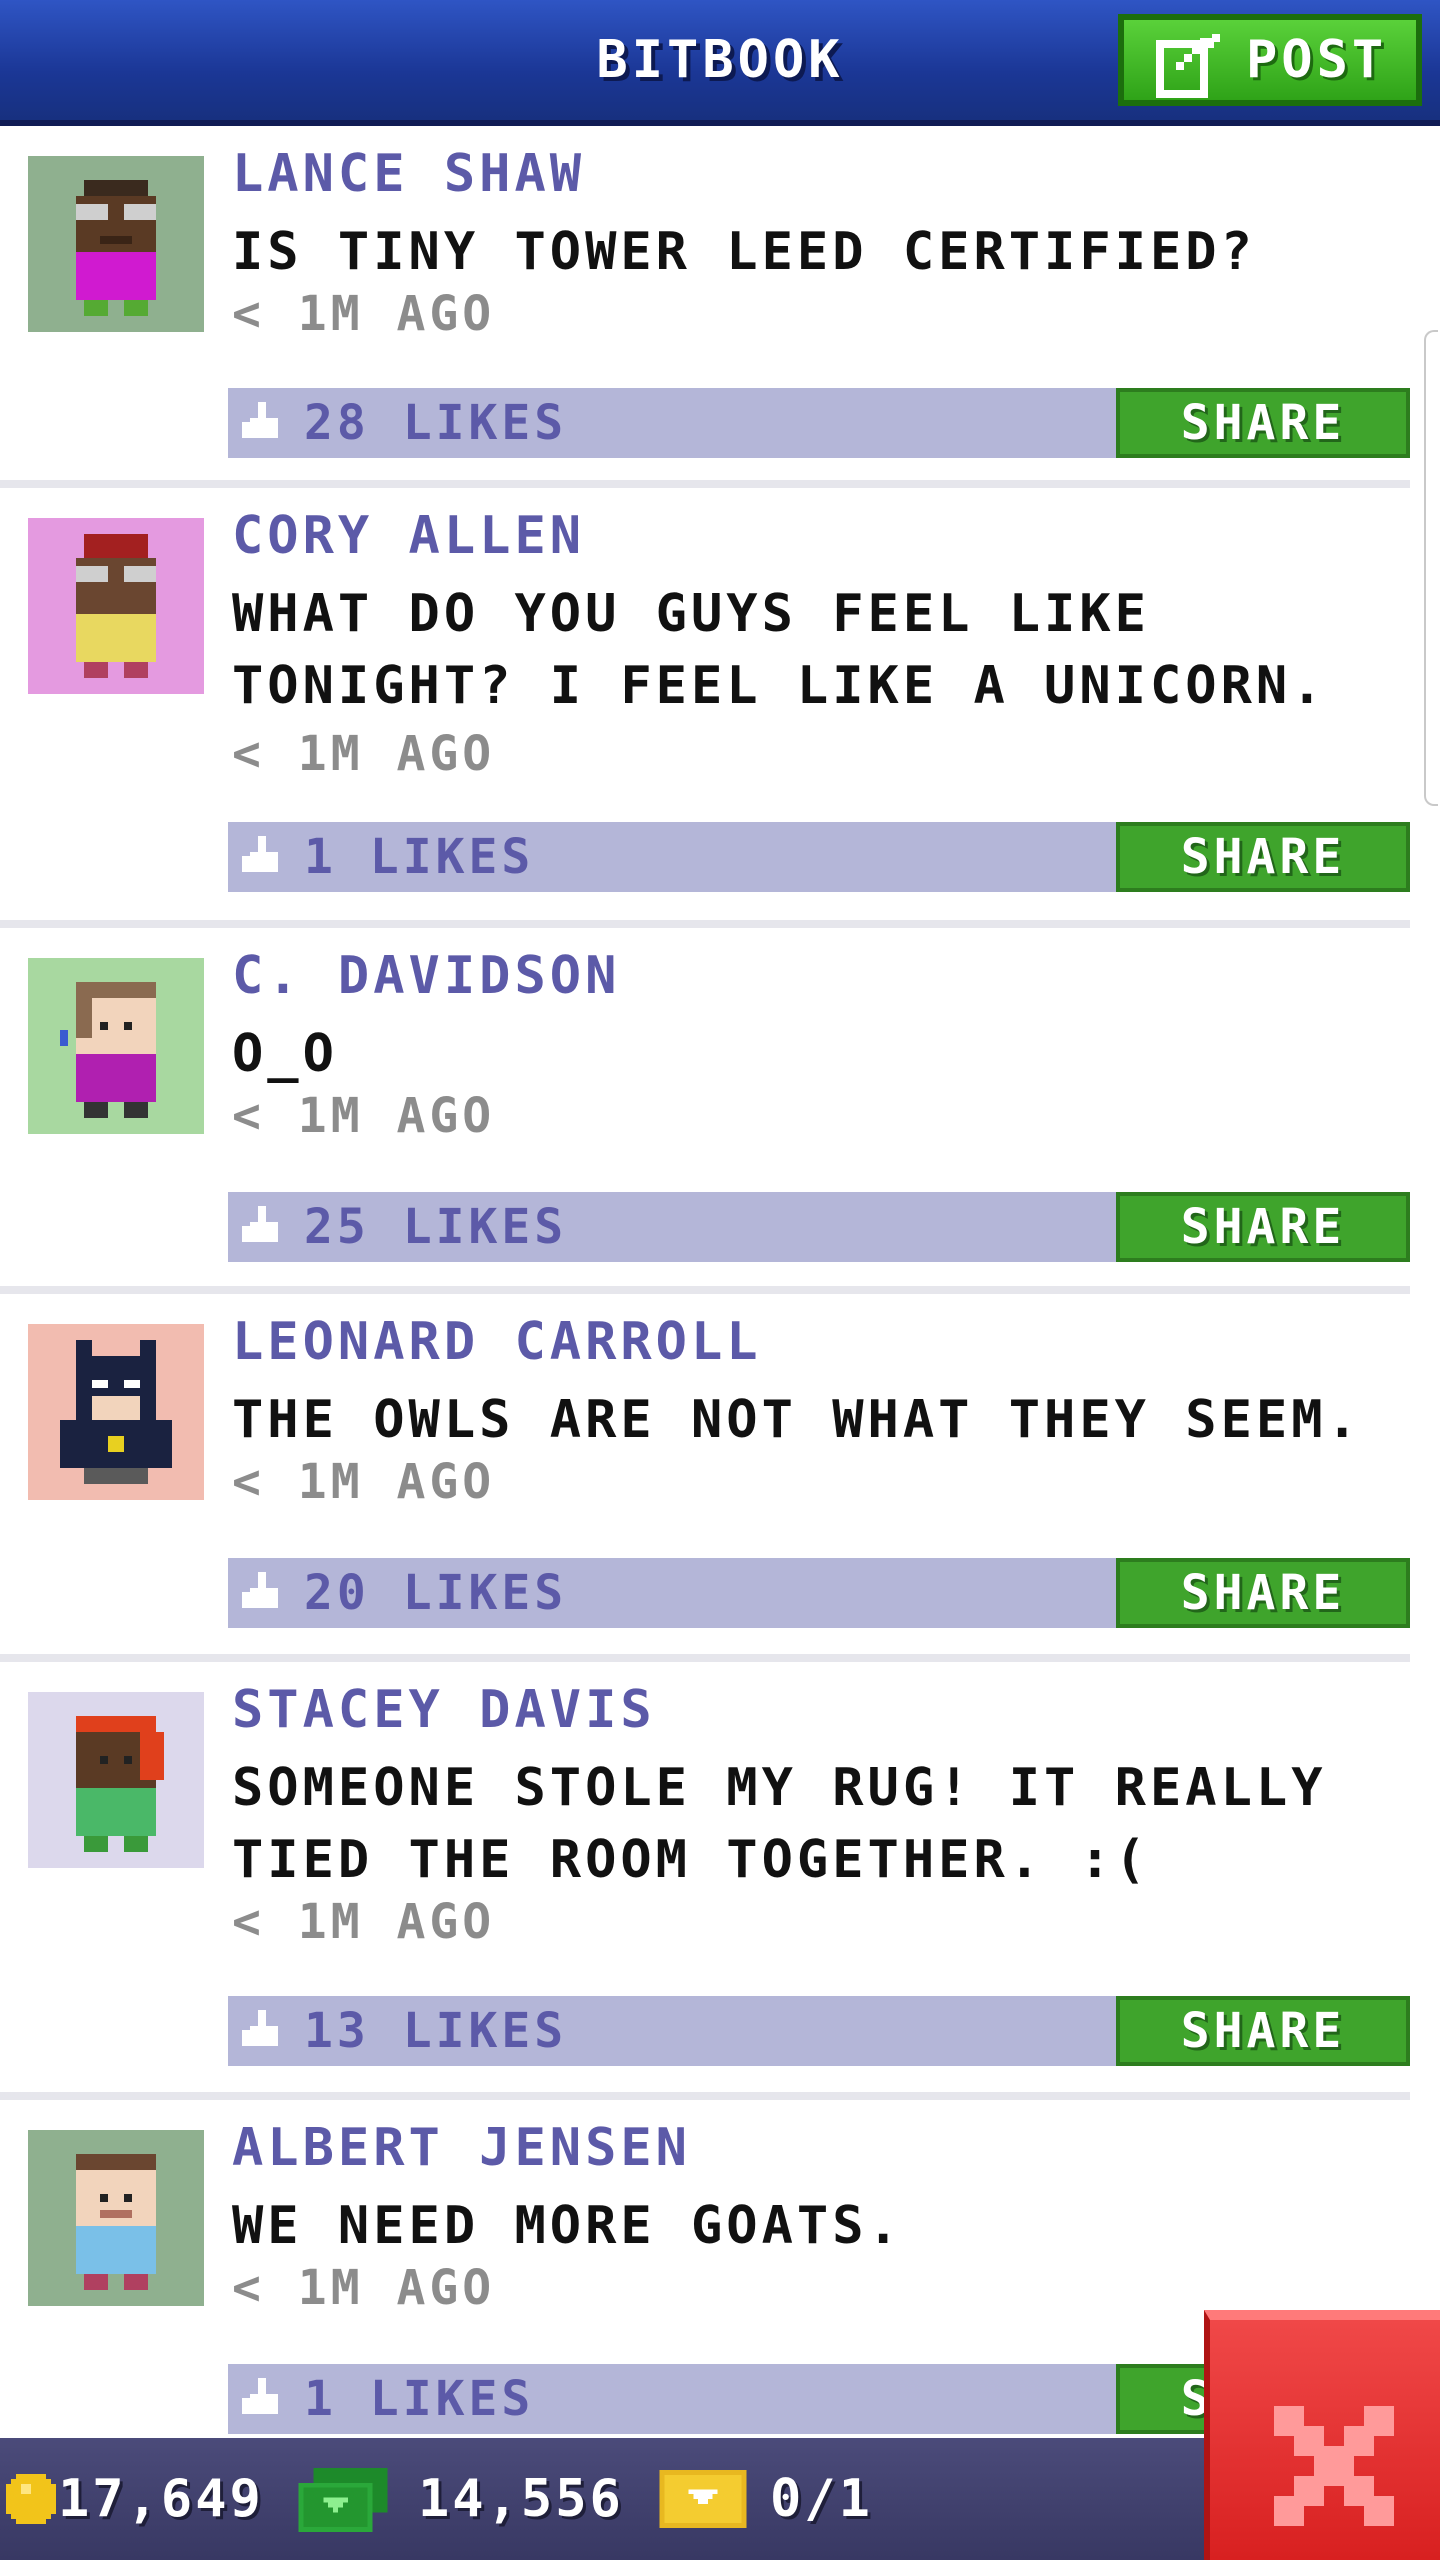 This screenshot has height=2560, width=1440. What do you see at coordinates (703, 2501) in the screenshot?
I see `ticket-icon` at bounding box center [703, 2501].